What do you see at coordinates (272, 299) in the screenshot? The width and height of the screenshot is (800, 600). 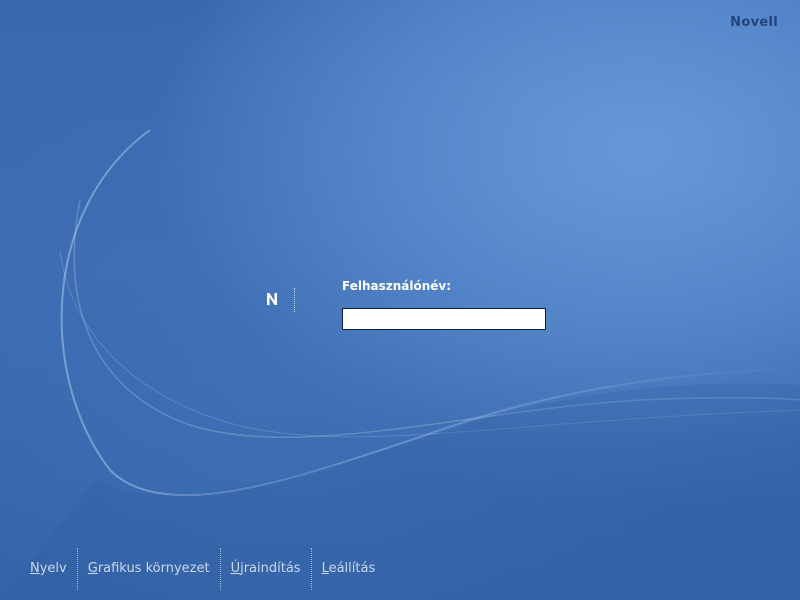 I see `novell-n-logo-icon` at bounding box center [272, 299].